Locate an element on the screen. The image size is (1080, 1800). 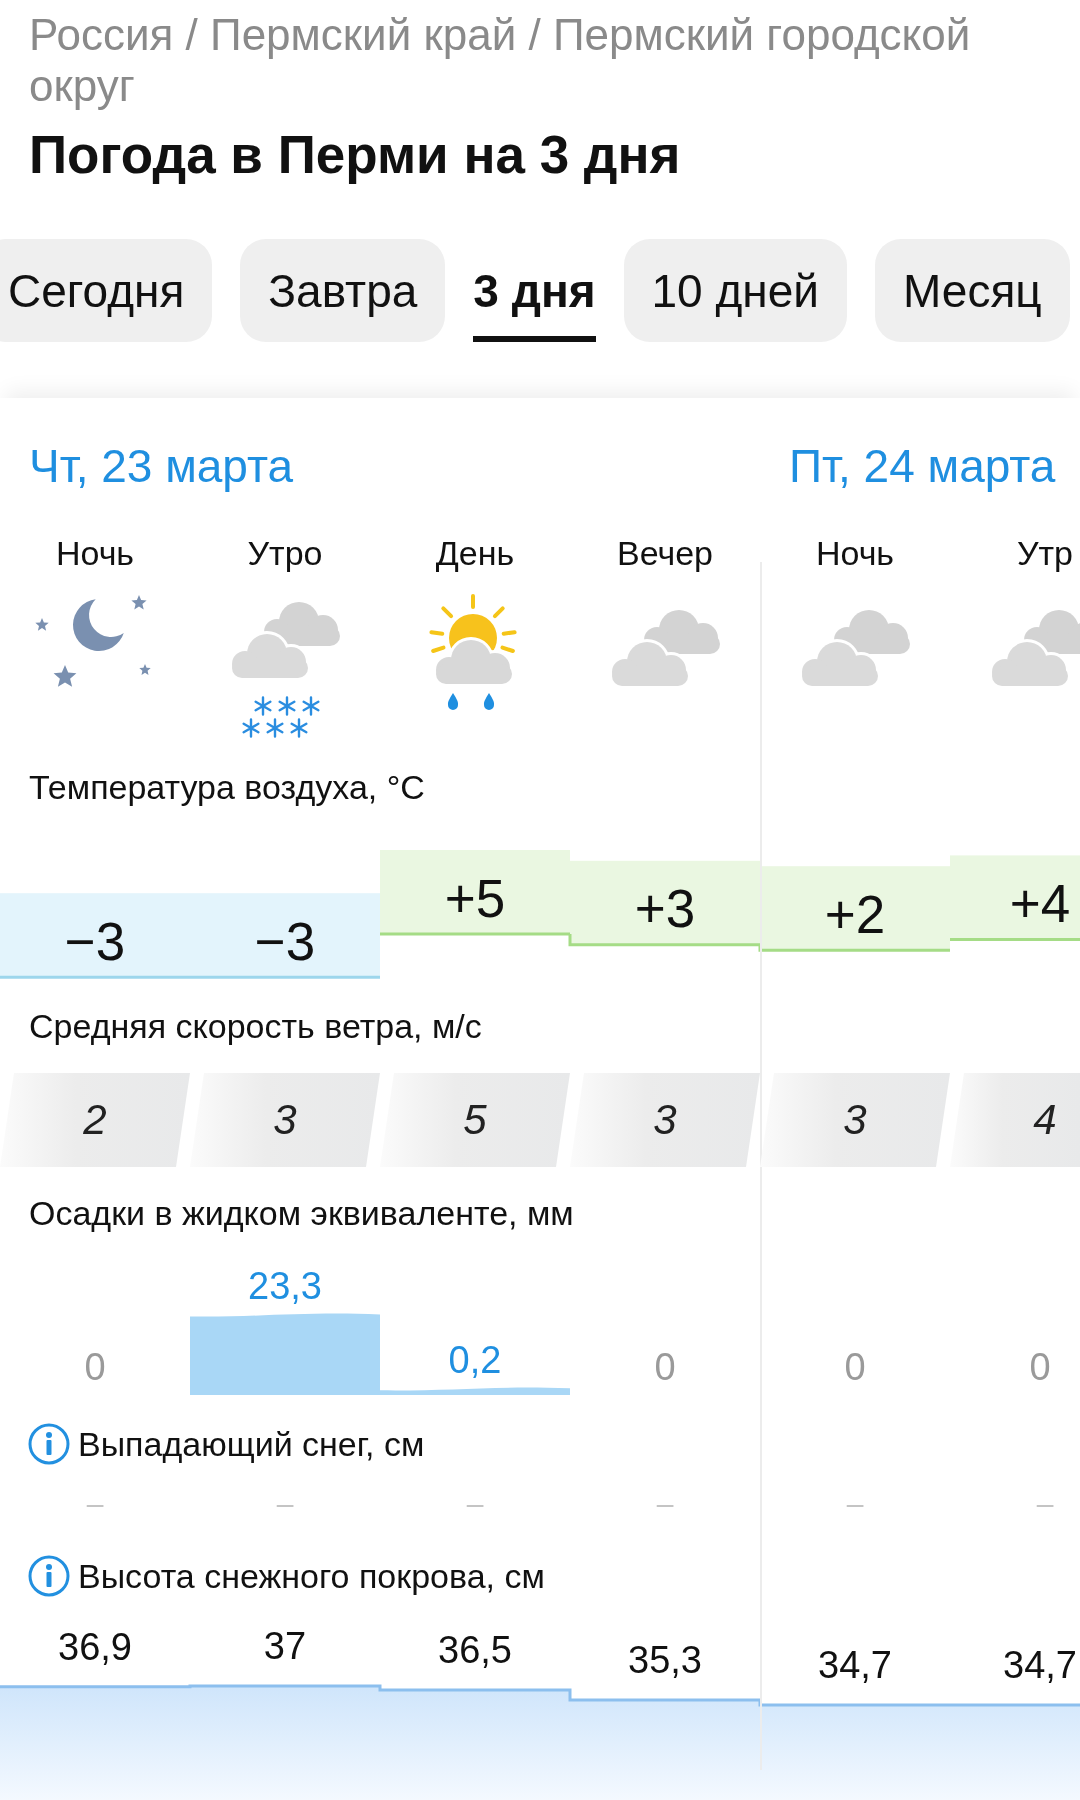
temperature-value: +5 is located at coordinates (475, 898).